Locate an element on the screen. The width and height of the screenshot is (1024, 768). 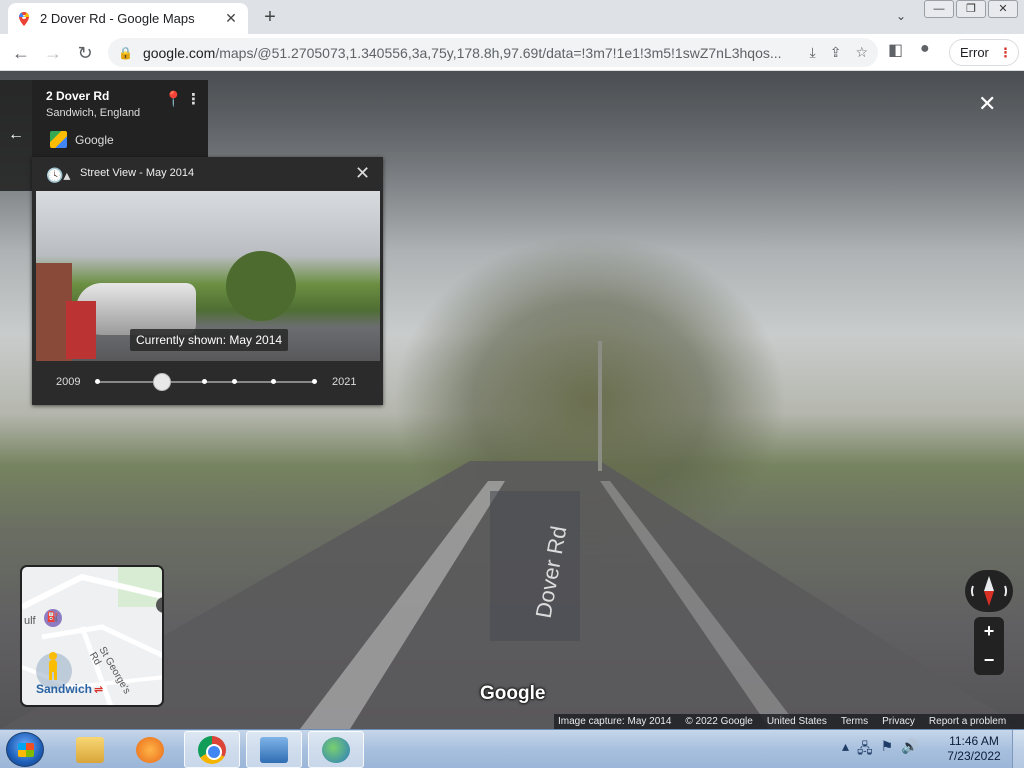
action-center-flag-icon: ⚑ is located at coordinates (887, 750).